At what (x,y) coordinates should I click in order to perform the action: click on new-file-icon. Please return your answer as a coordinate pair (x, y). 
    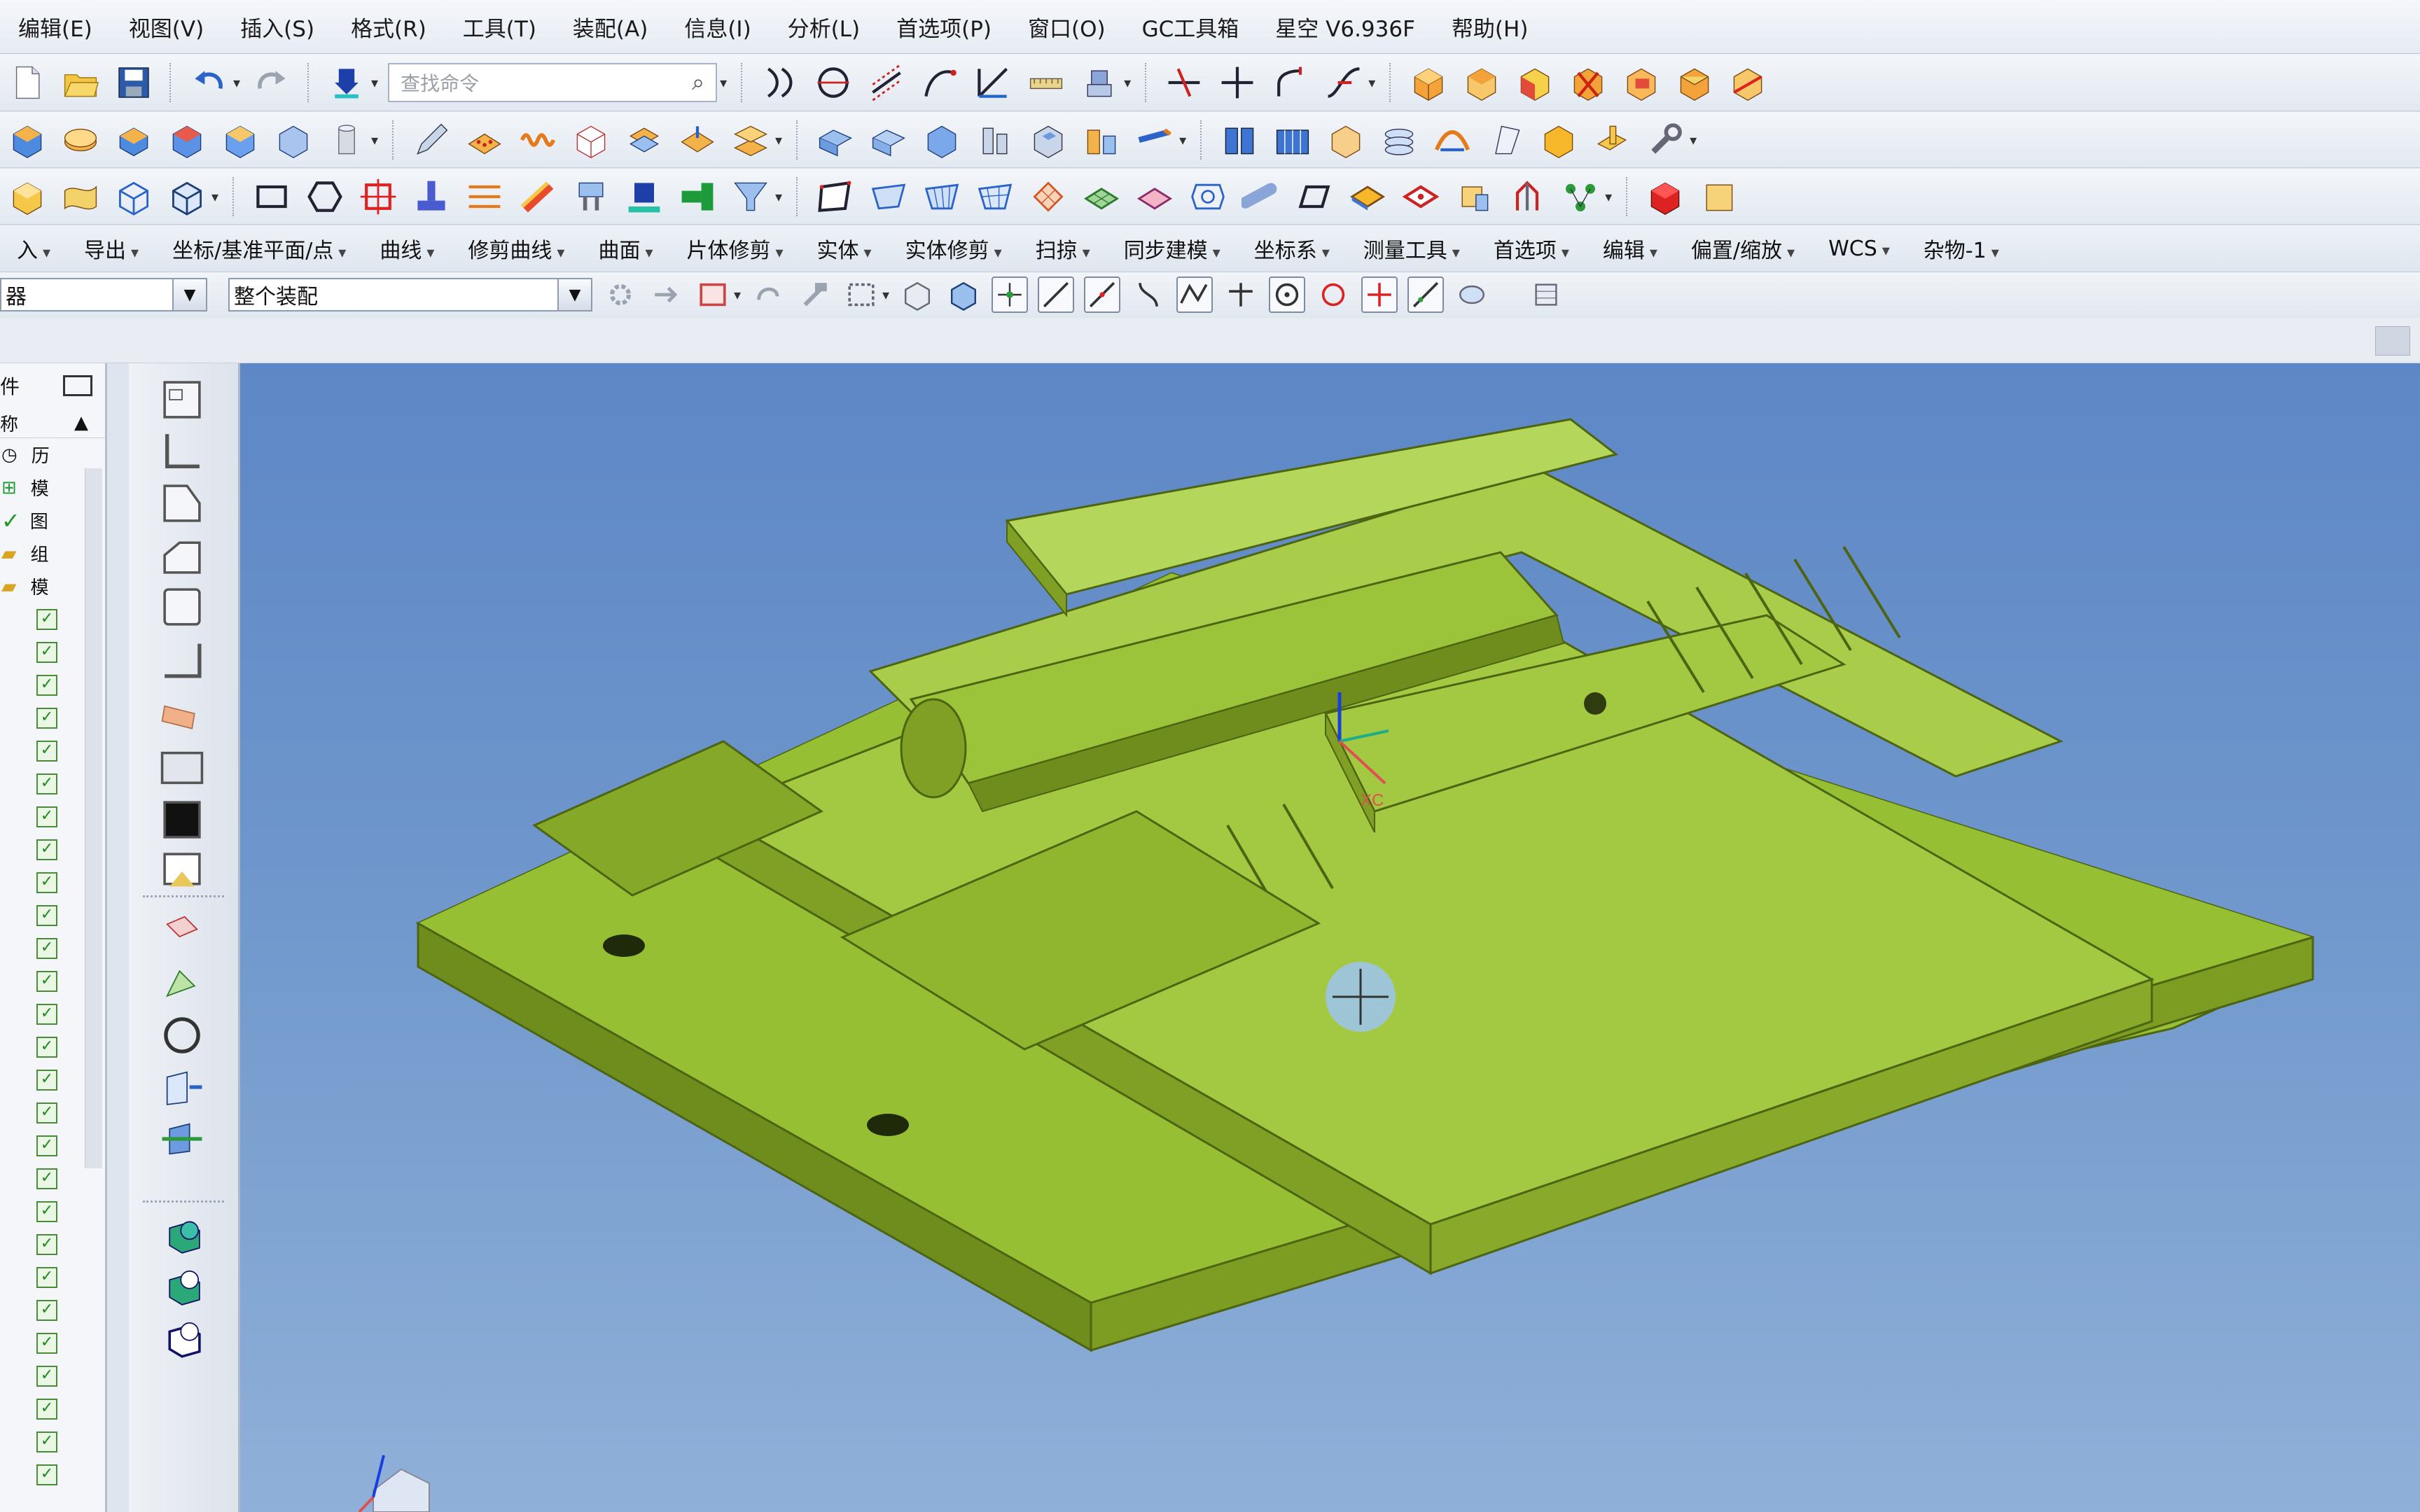
    Looking at the image, I should click on (27, 82).